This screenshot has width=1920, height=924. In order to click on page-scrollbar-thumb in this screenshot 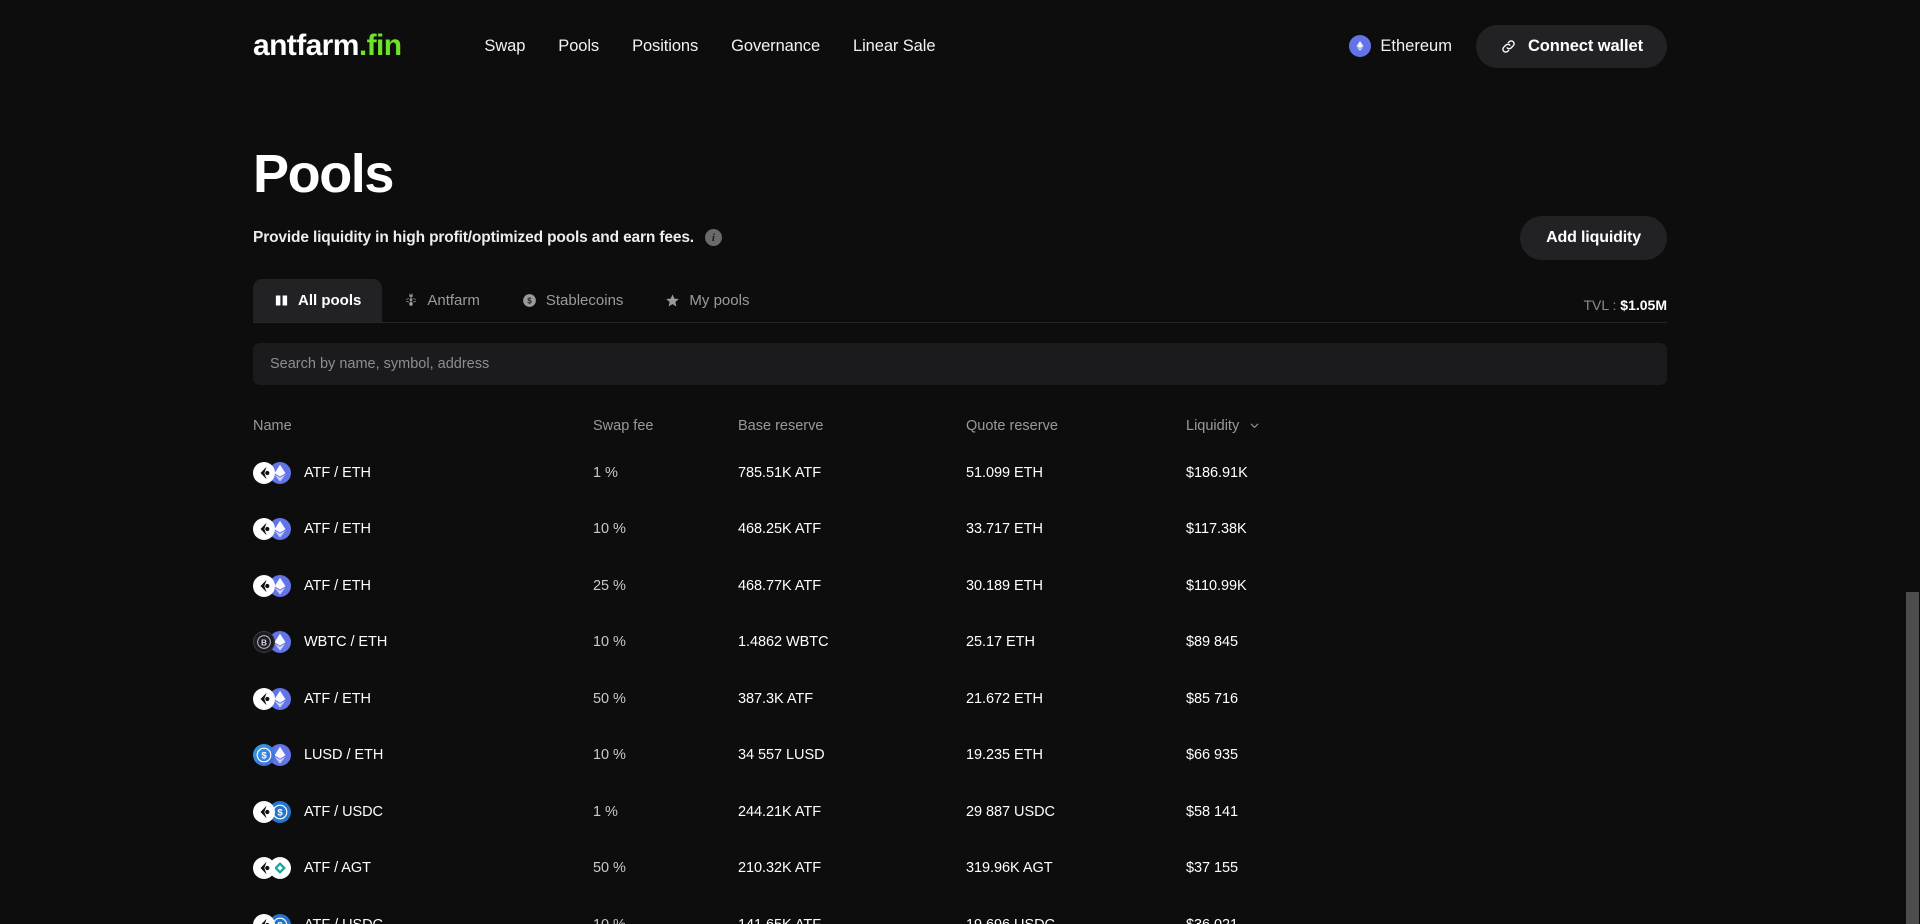, I will do `click(1912, 758)`.